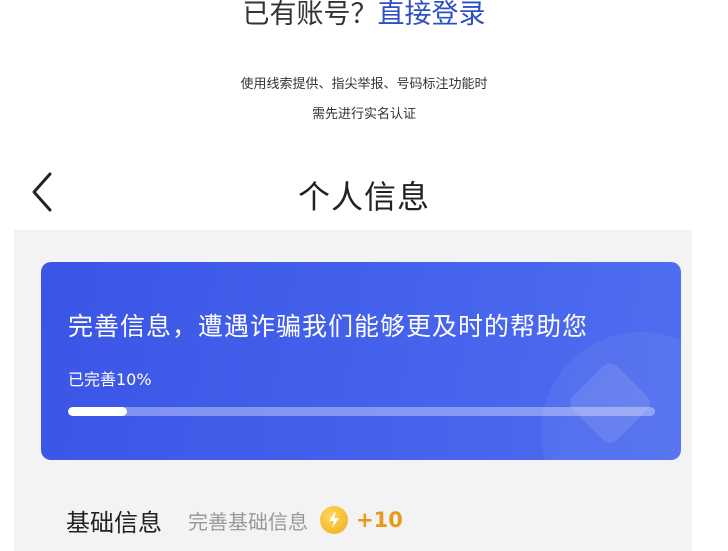 This screenshot has height=551, width=728. What do you see at coordinates (379, 520) in the screenshot?
I see `reward-points: +10` at bounding box center [379, 520].